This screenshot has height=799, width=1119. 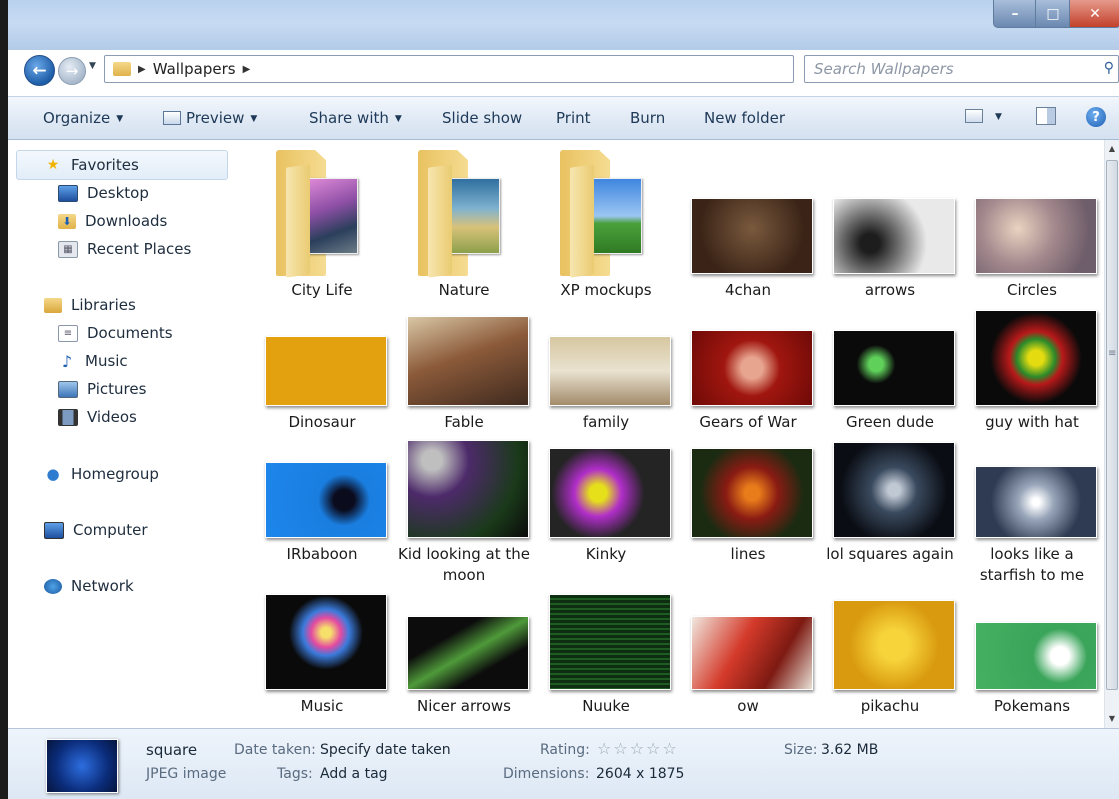 I want to click on sidebar-item-favorites: ★ Favorites, so click(x=91, y=165).